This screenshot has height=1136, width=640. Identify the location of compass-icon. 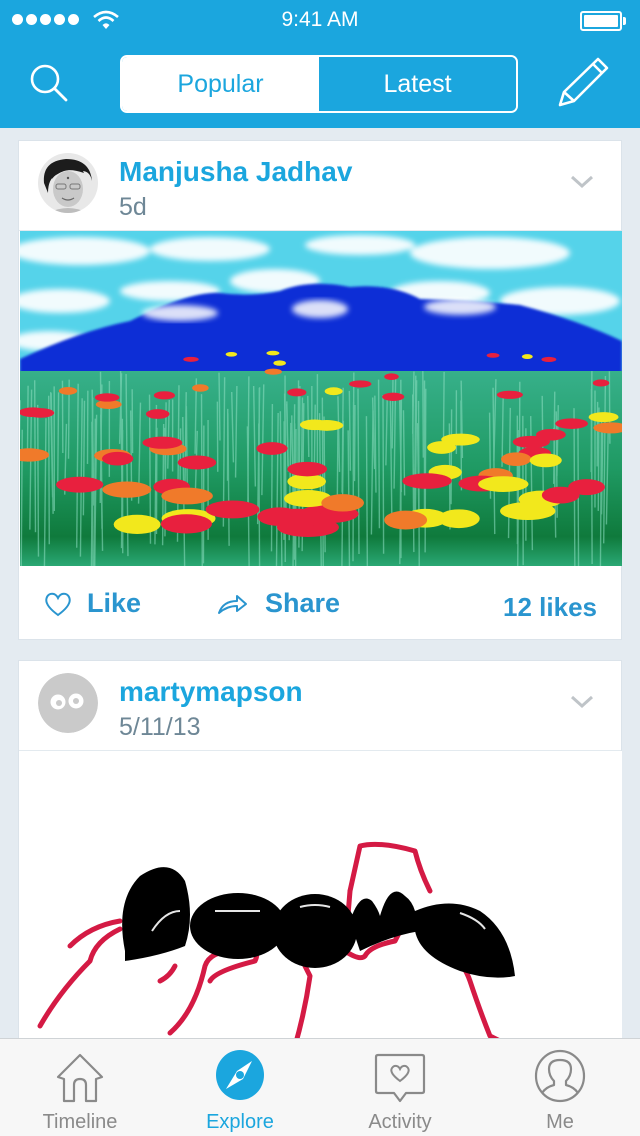
(240, 1075).